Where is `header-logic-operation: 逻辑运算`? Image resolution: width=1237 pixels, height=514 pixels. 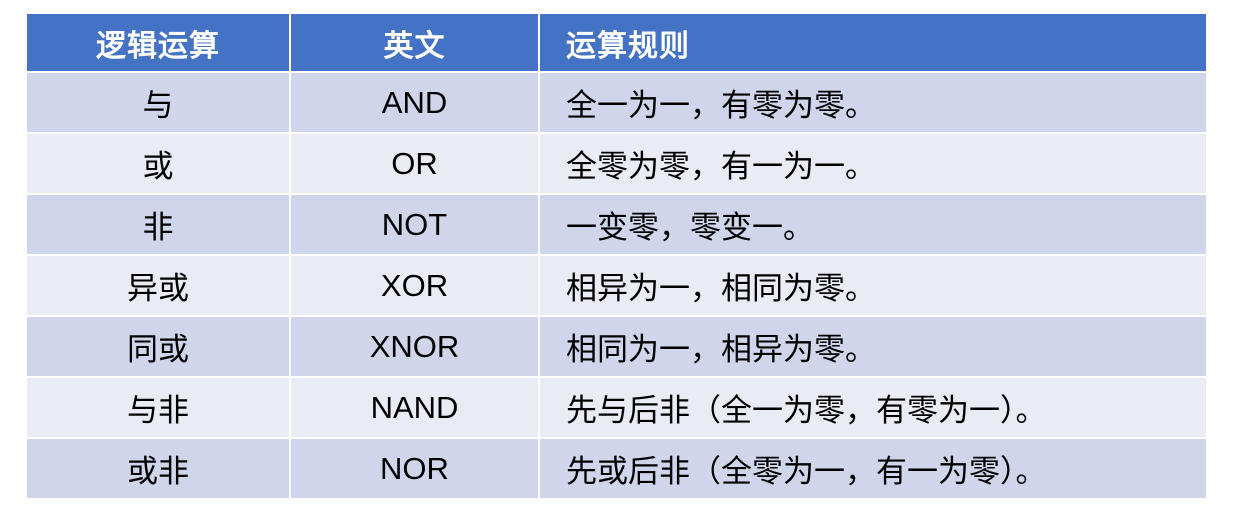
header-logic-operation: 逻辑运算 is located at coordinates (159, 43).